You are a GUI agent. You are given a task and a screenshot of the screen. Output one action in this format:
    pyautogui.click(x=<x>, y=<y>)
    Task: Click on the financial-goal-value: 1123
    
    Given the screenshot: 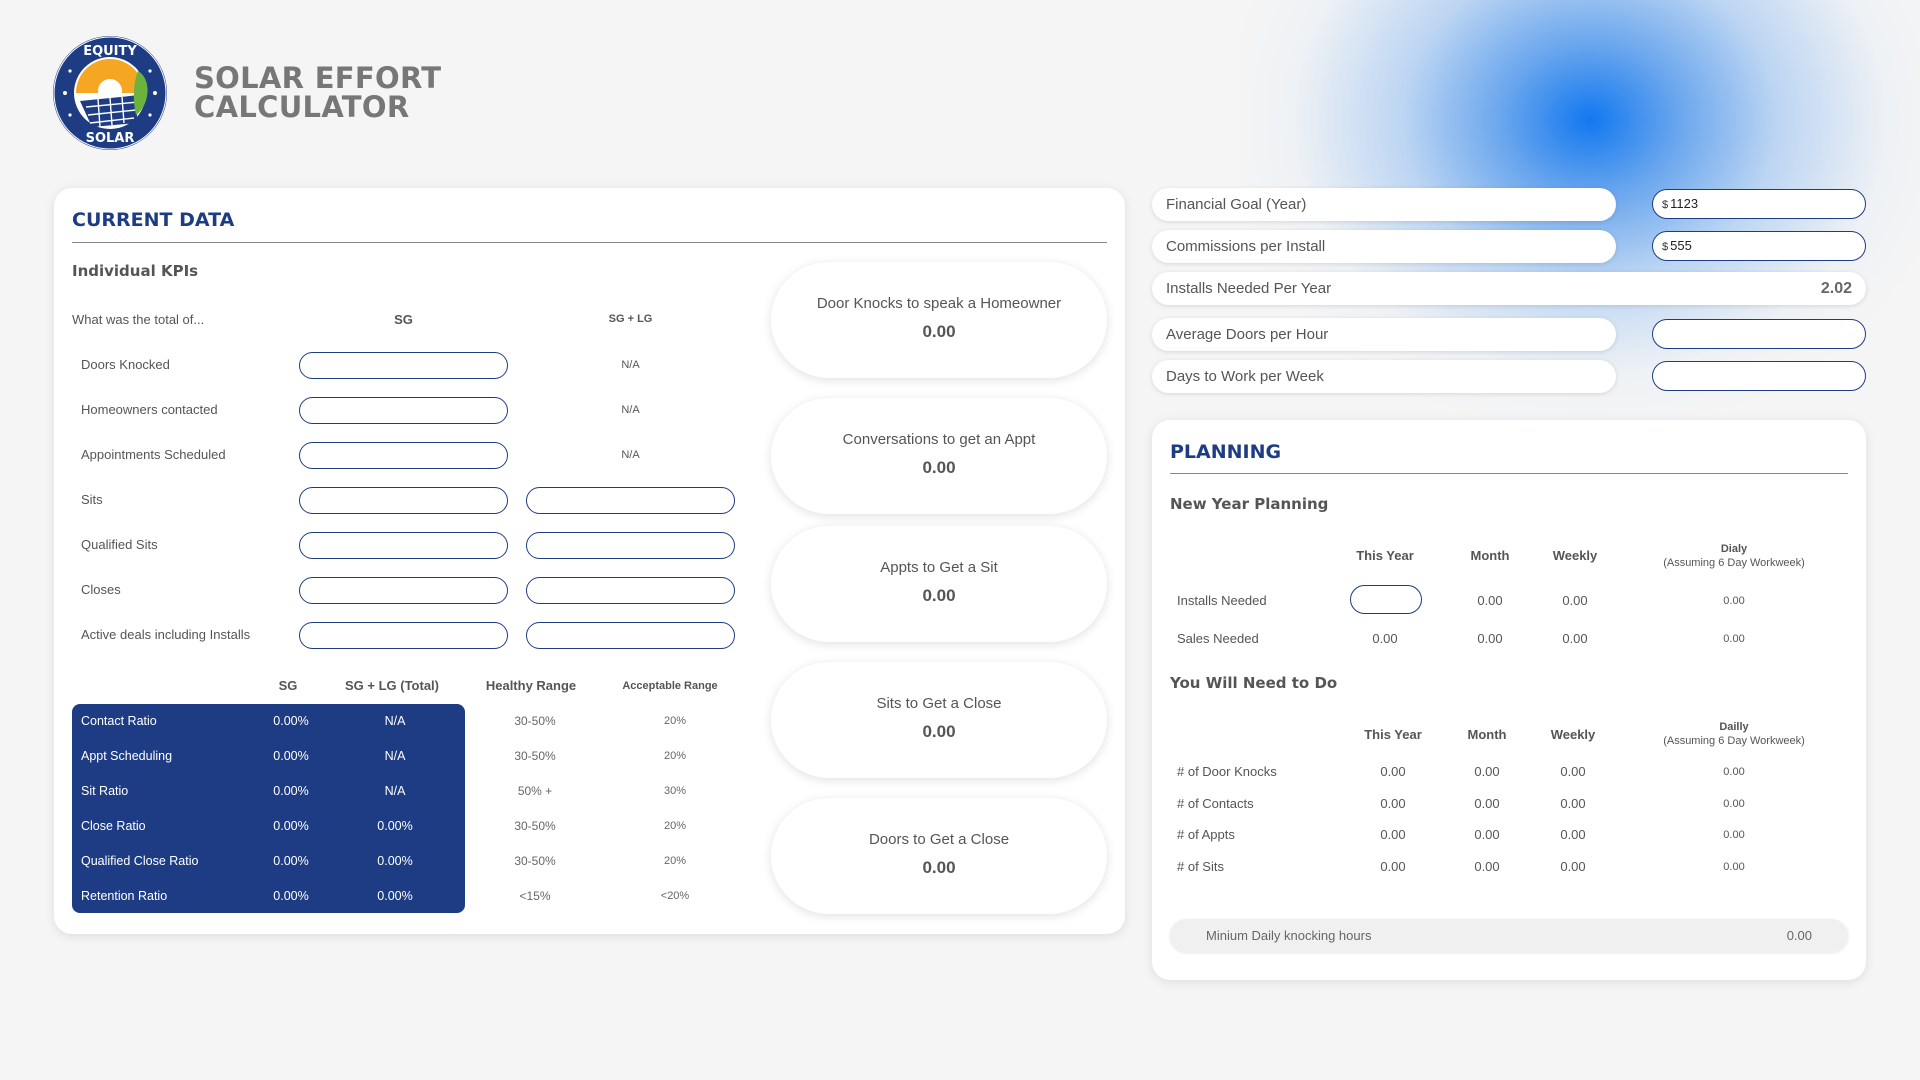 What is the action you would take?
    pyautogui.click(x=1684, y=203)
    